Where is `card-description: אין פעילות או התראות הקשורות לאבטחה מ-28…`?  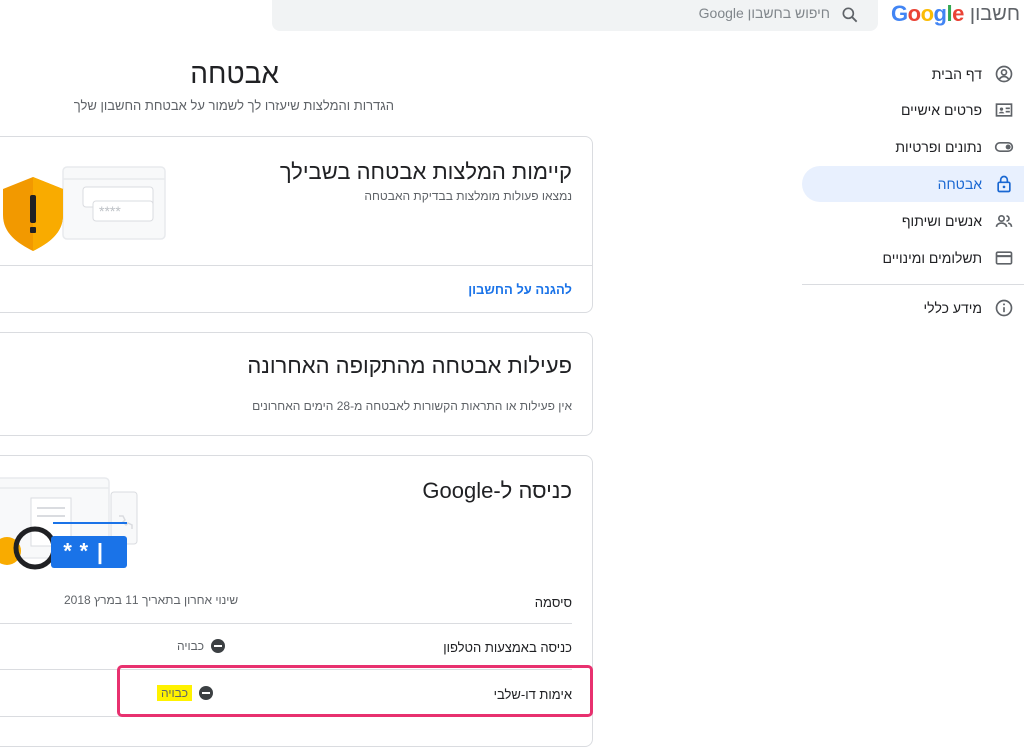 card-description: אין פעילות או התראות הקשורות לאבטחה מ-28… is located at coordinates (412, 406).